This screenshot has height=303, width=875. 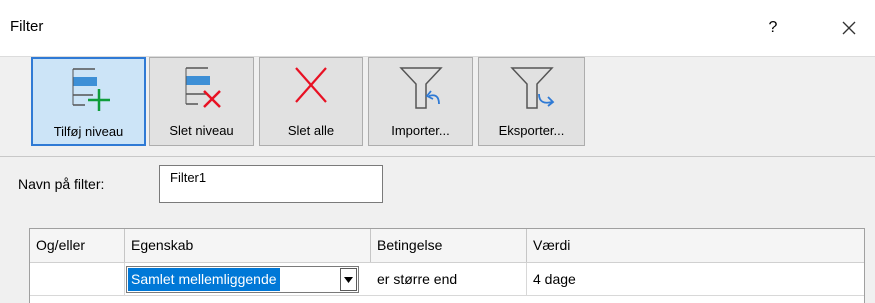 I want to click on close-button, so click(x=849, y=28).